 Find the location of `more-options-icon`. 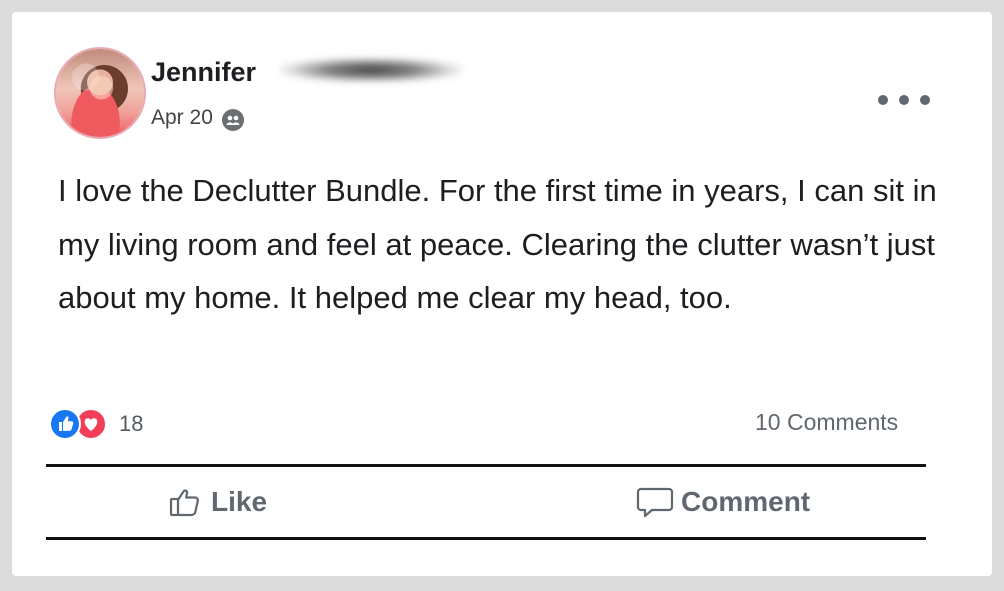

more-options-icon is located at coordinates (904, 100).